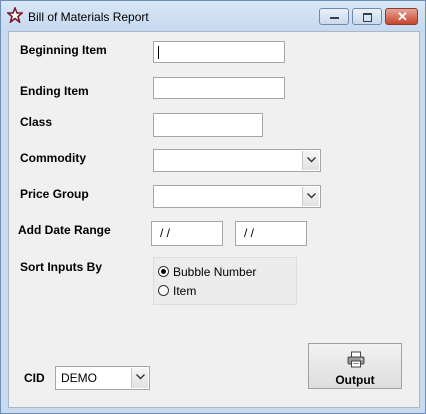  I want to click on printer-icon, so click(356, 361).